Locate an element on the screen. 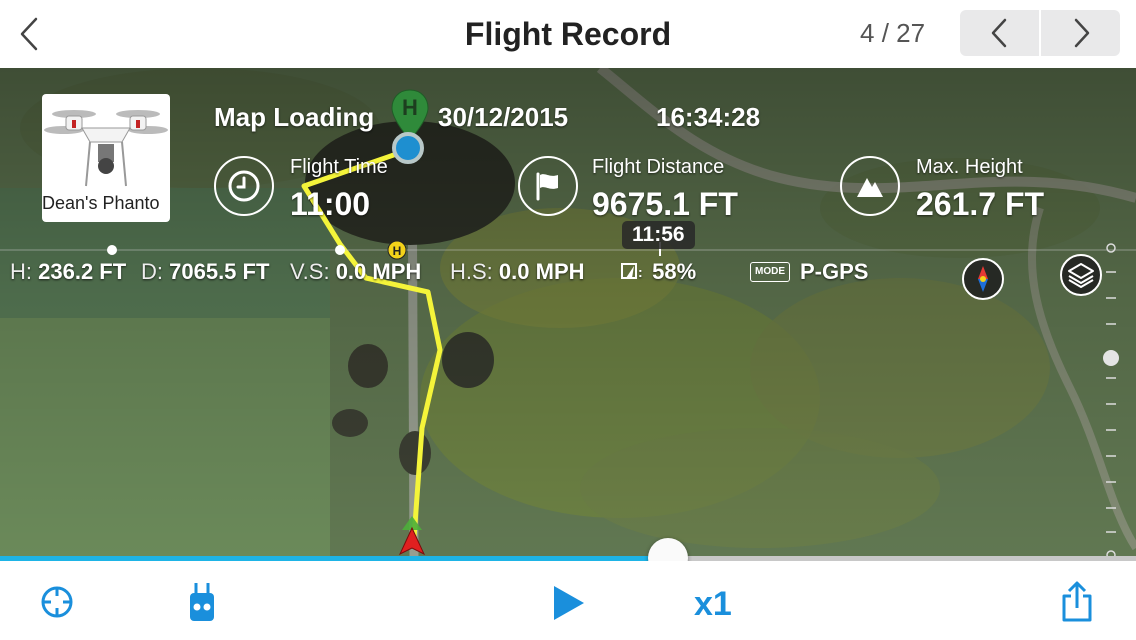 Image resolution: width=1136 pixels, height=640 pixels. next-record-button is located at coordinates (1080, 33).